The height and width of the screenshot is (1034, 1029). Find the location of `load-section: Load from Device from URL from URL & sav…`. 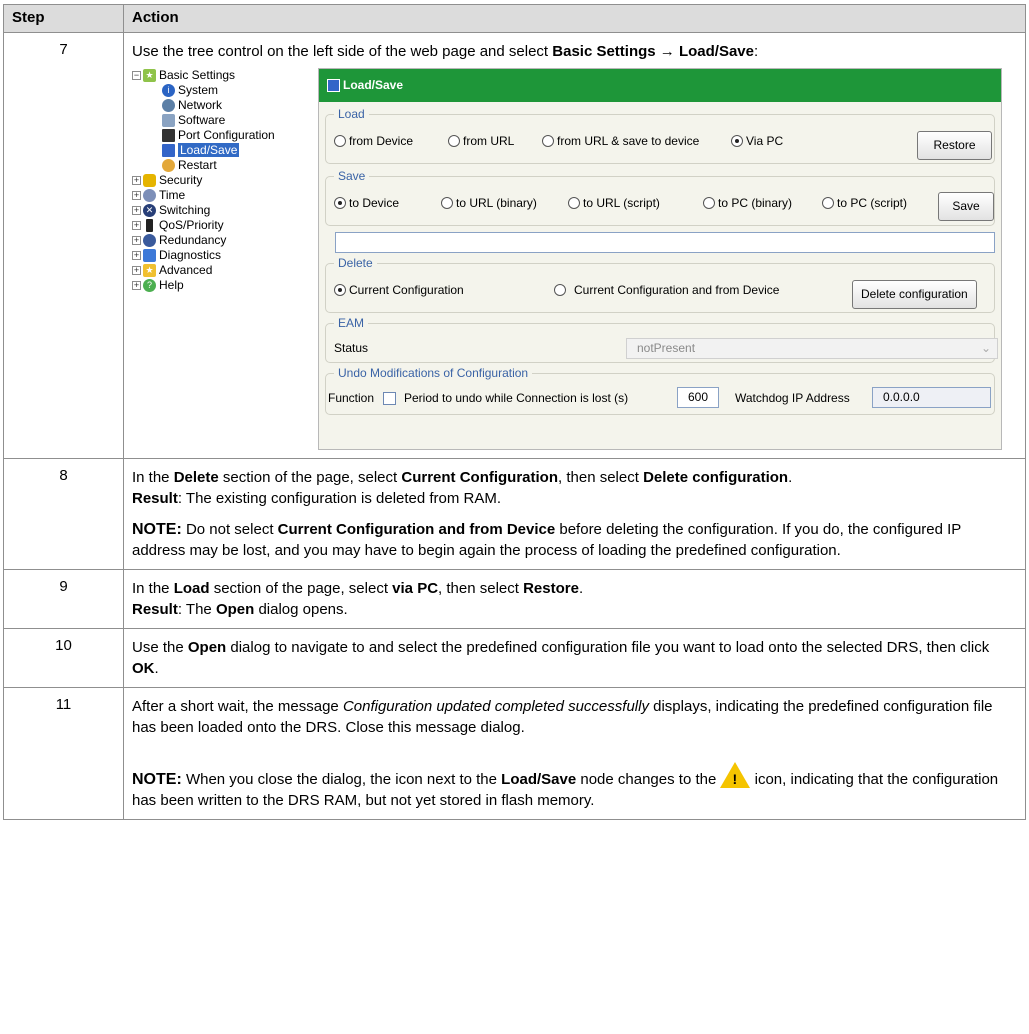

load-section: Load from Device from URL from URL & sav… is located at coordinates (660, 134).